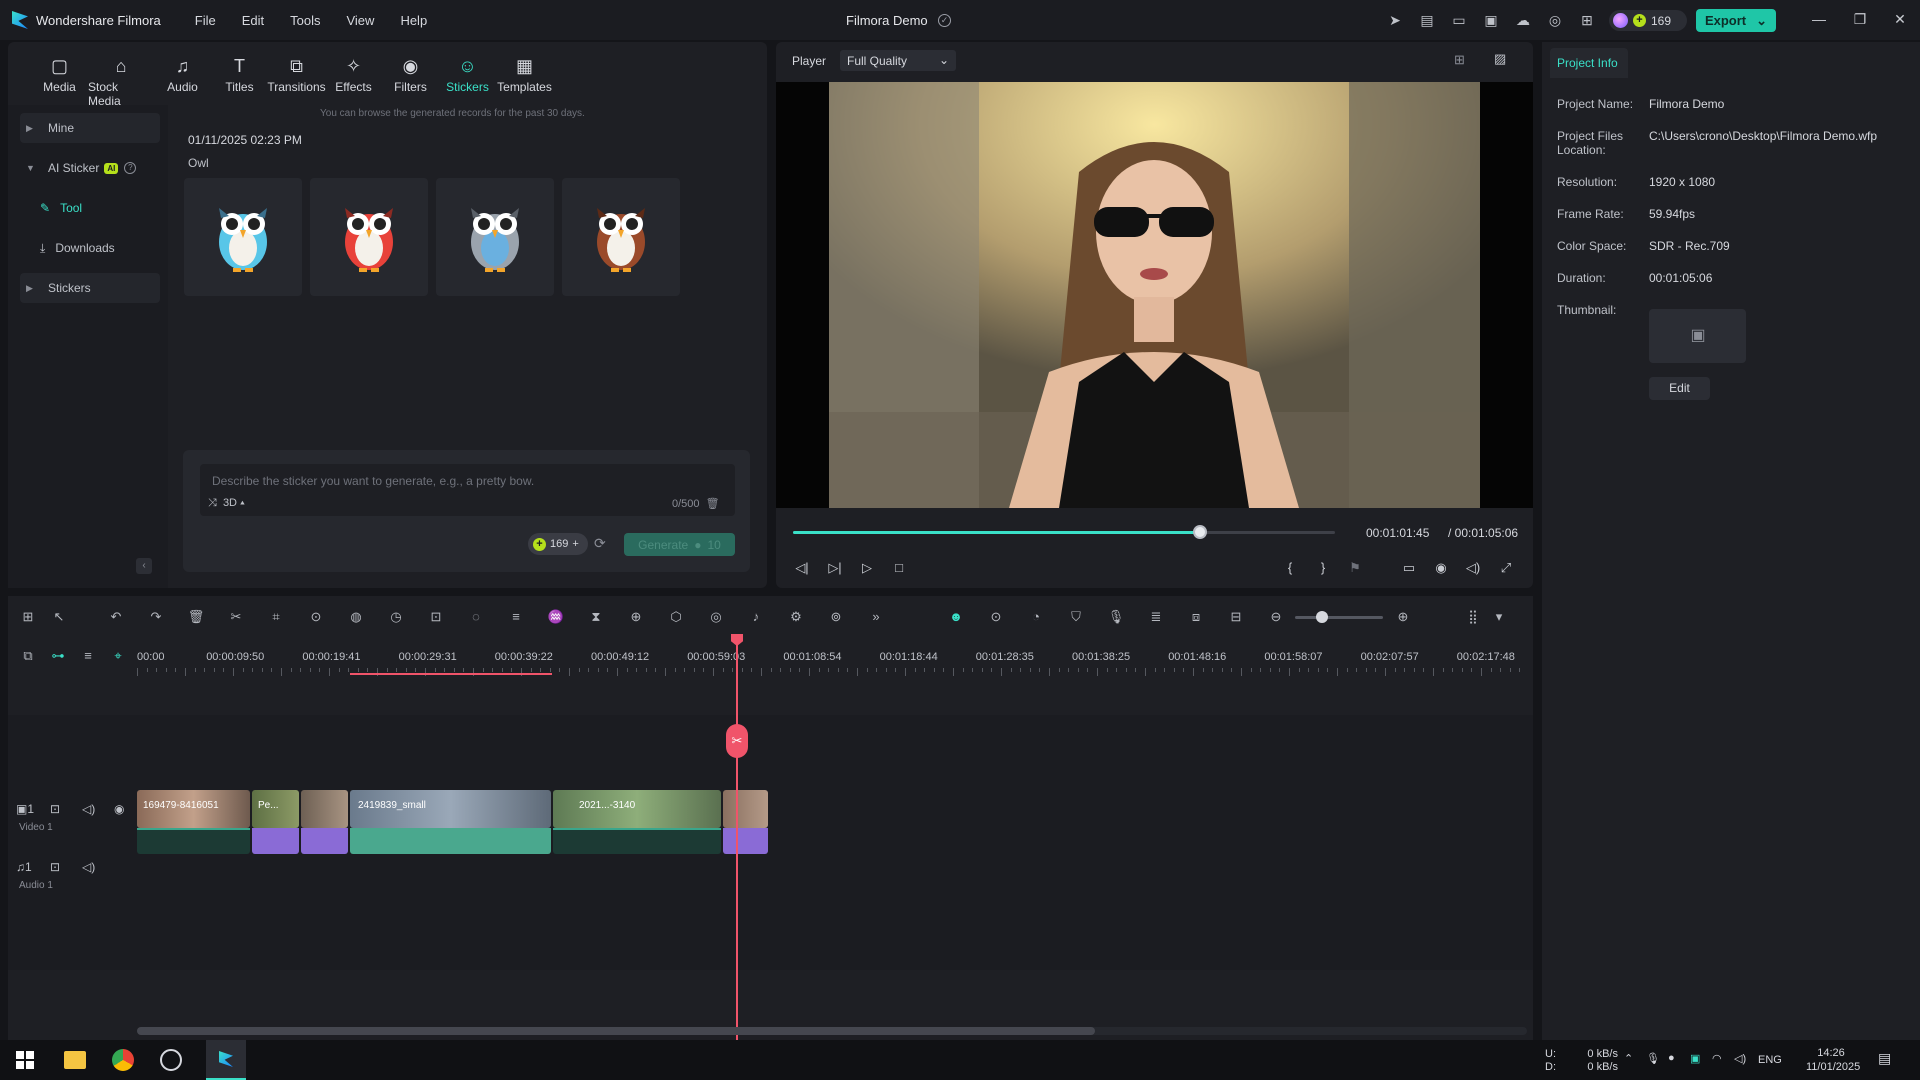 The image size is (1920, 1080). What do you see at coordinates (956, 617) in the screenshot?
I see `ai-assistant-icon: ☻` at bounding box center [956, 617].